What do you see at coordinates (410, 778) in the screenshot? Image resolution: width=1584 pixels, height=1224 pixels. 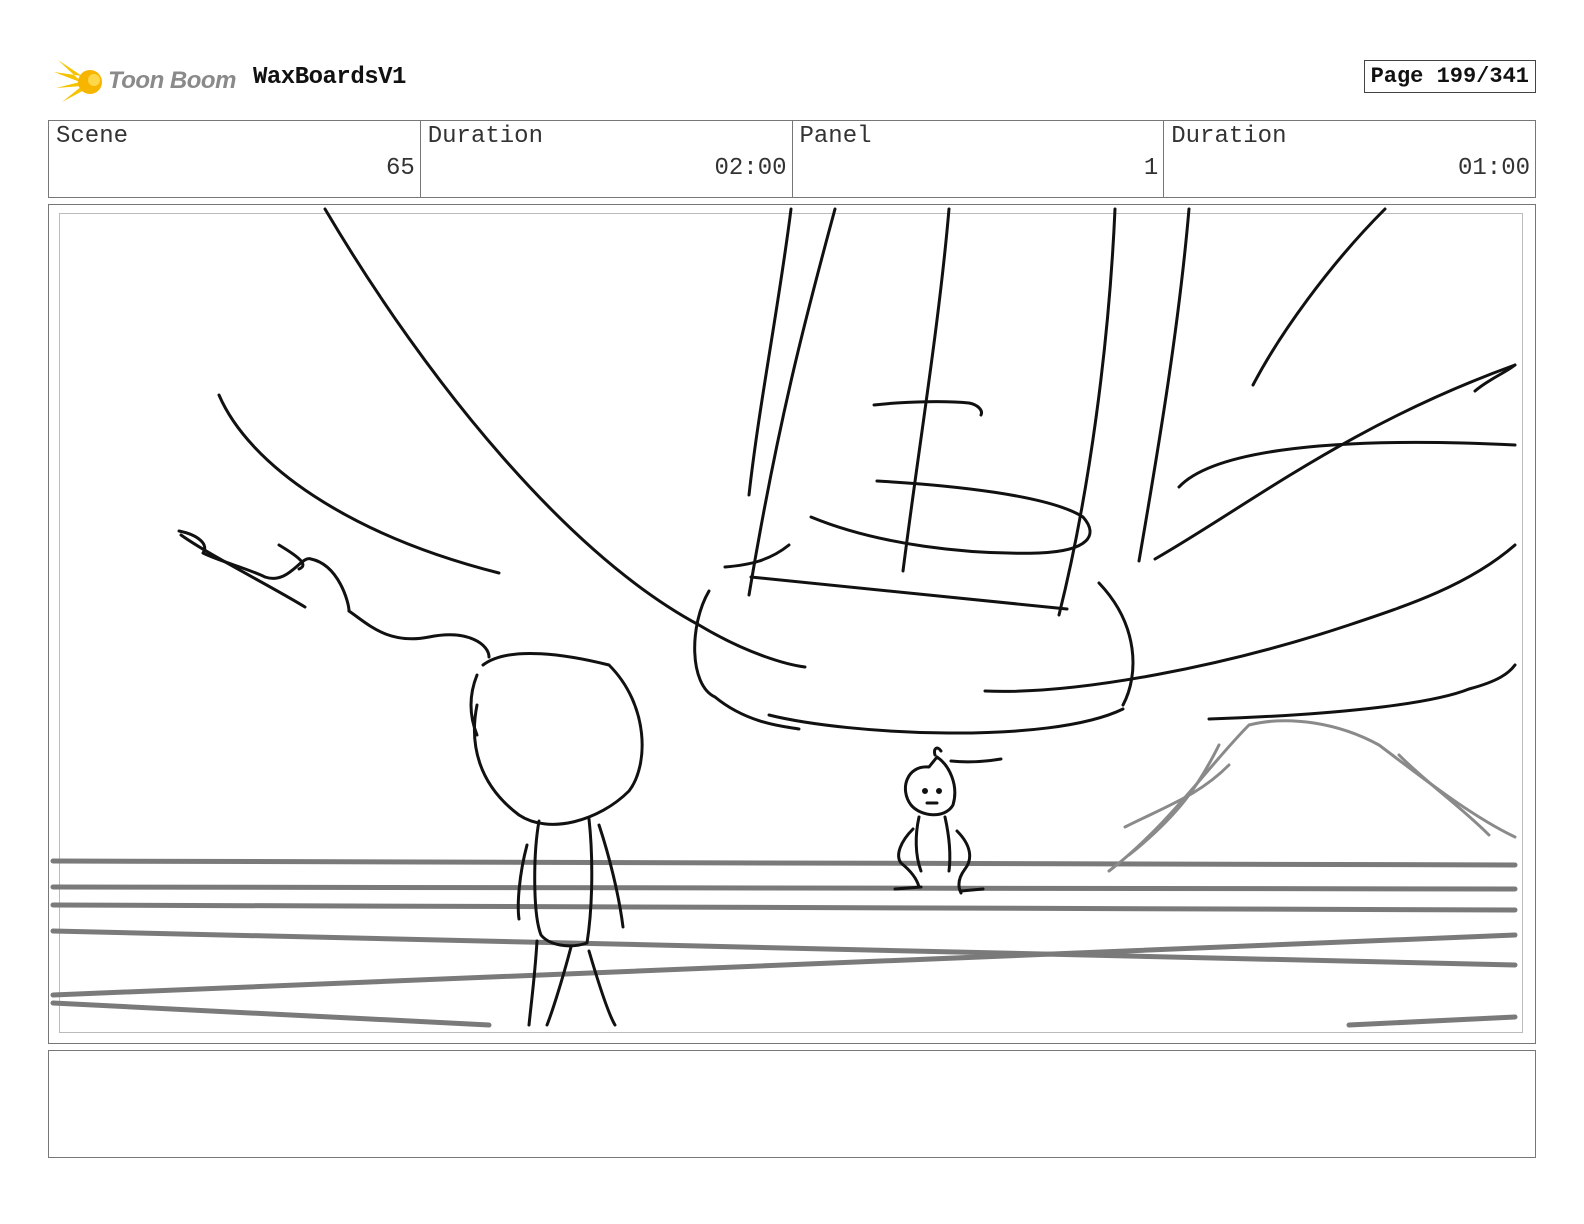 I see `tall-character-sketch` at bounding box center [410, 778].